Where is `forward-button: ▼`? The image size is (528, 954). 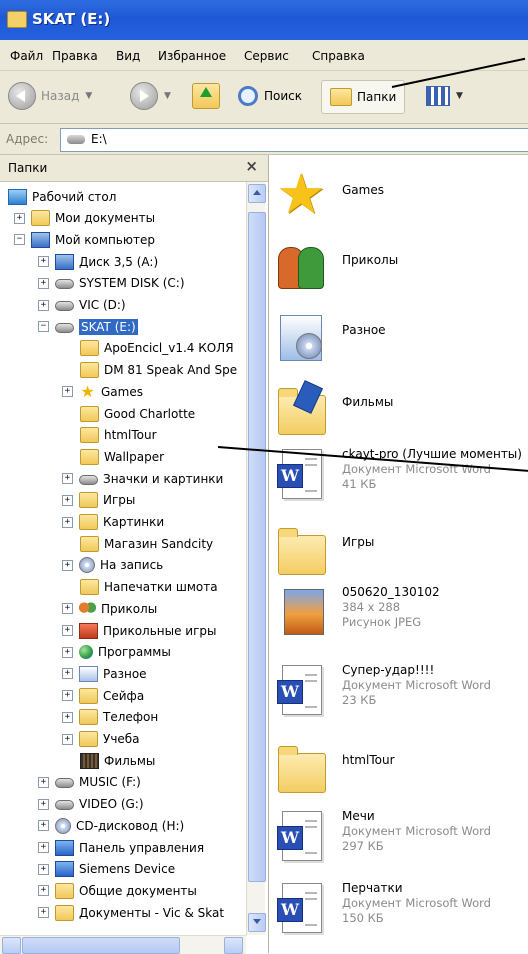
forward-button: ▼ is located at coordinates (150, 96).